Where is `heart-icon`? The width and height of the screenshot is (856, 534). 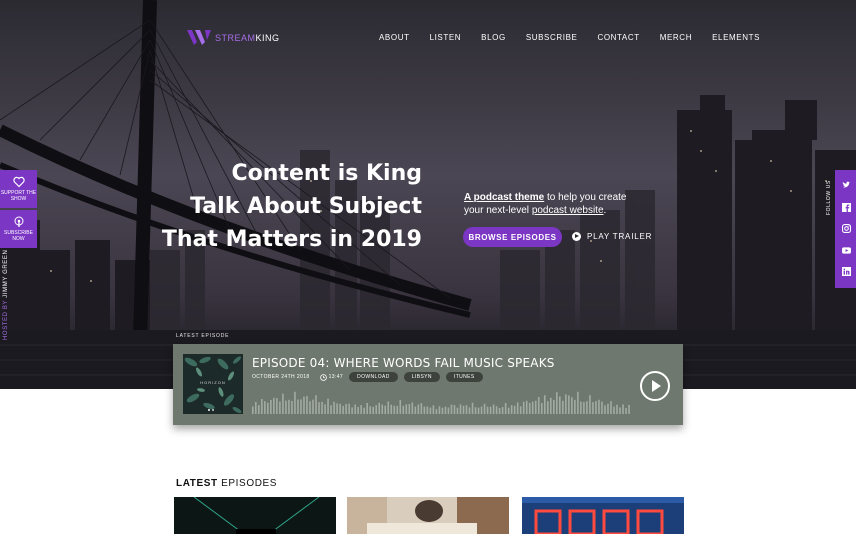
heart-icon is located at coordinates (18, 182).